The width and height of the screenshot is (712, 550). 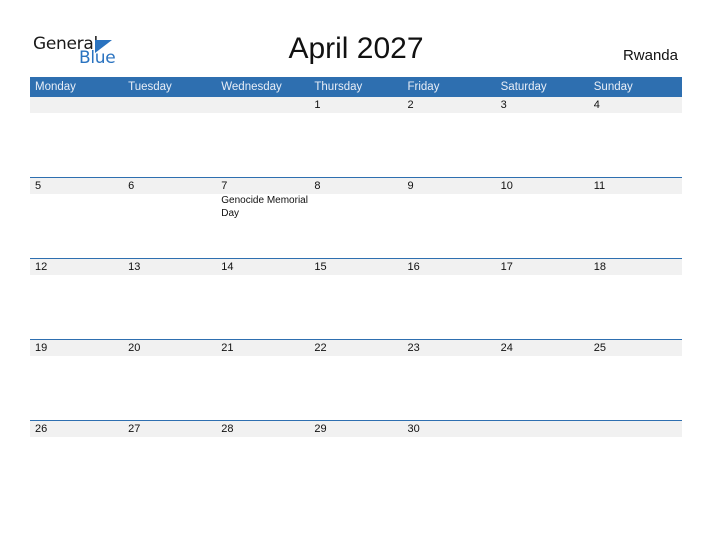 What do you see at coordinates (449, 379) in the screenshot?
I see `day-cell: 23` at bounding box center [449, 379].